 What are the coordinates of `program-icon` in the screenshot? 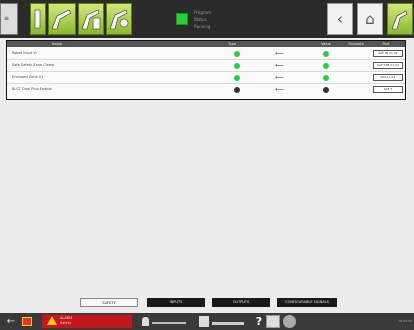 It's located at (91, 19).